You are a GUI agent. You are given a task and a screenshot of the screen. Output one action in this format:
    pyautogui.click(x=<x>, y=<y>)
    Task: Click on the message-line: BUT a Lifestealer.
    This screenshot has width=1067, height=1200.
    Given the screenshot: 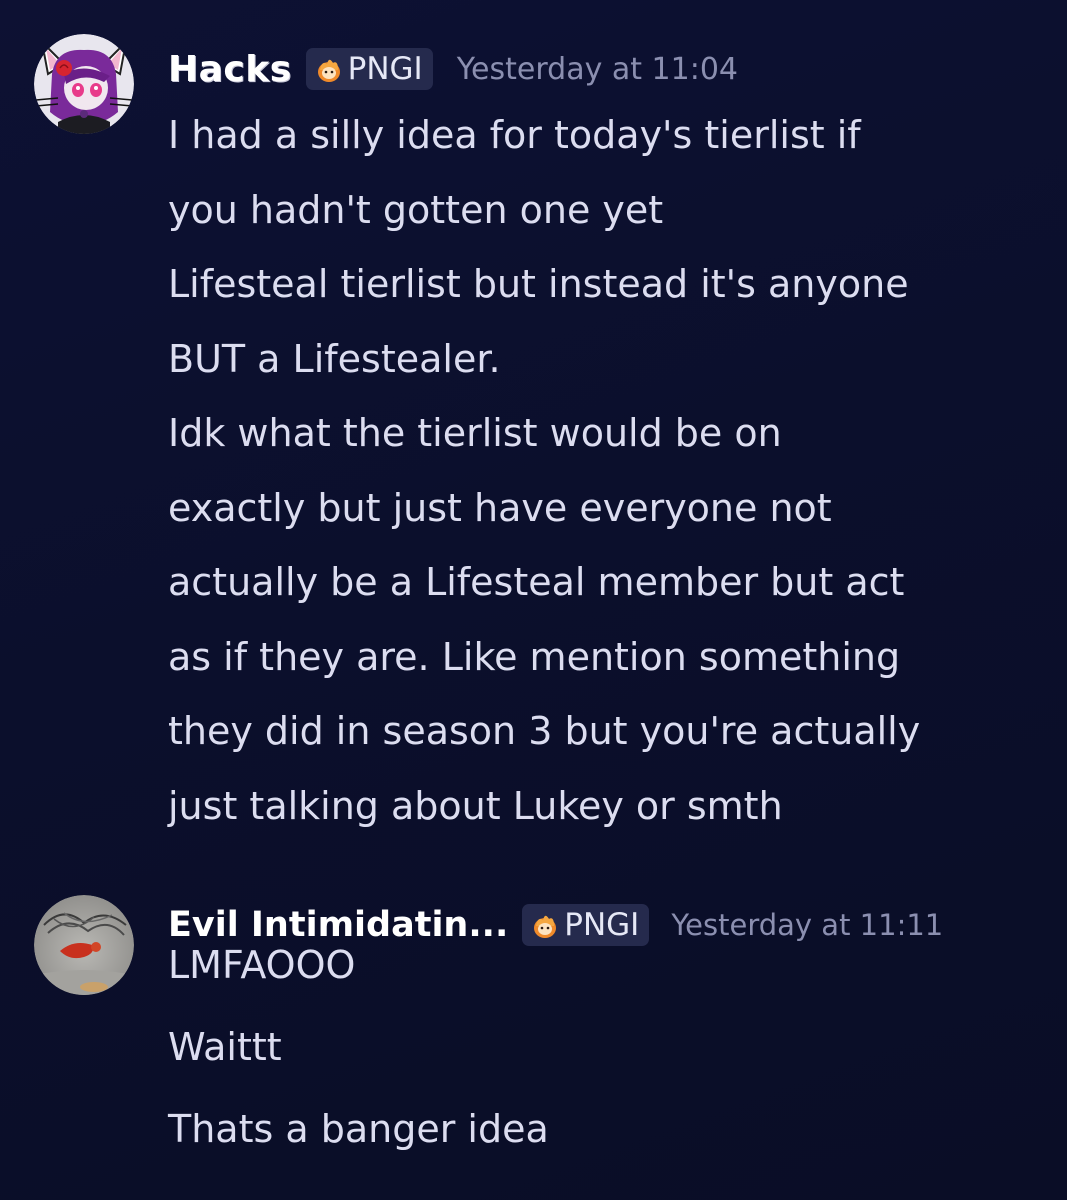 What is the action you would take?
    pyautogui.click(x=334, y=358)
    